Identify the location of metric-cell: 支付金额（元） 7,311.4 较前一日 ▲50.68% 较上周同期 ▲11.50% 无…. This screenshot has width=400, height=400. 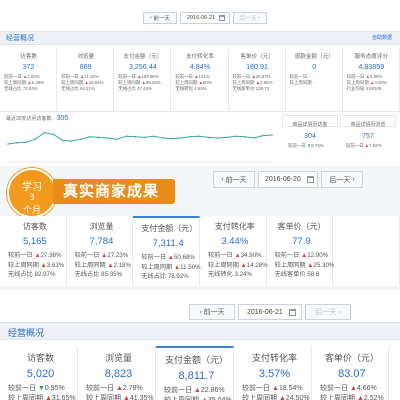
(167, 251).